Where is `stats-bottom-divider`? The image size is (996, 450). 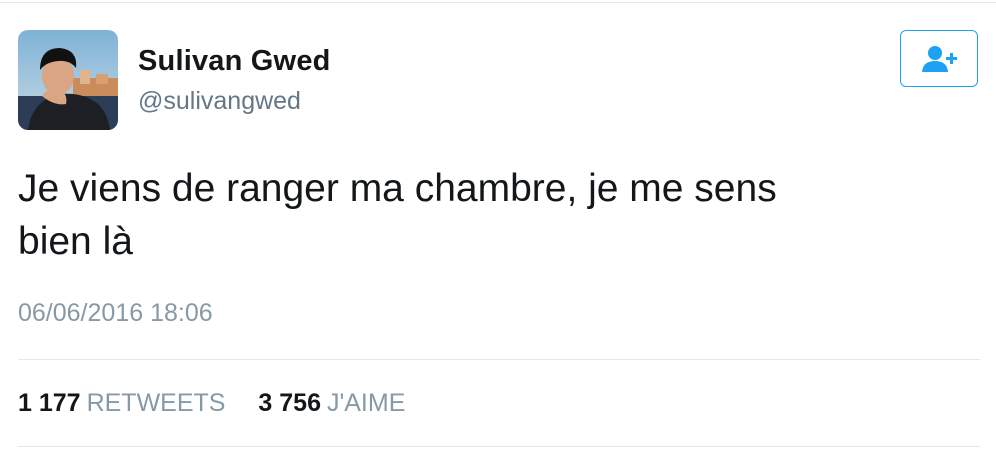 stats-bottom-divider is located at coordinates (499, 446).